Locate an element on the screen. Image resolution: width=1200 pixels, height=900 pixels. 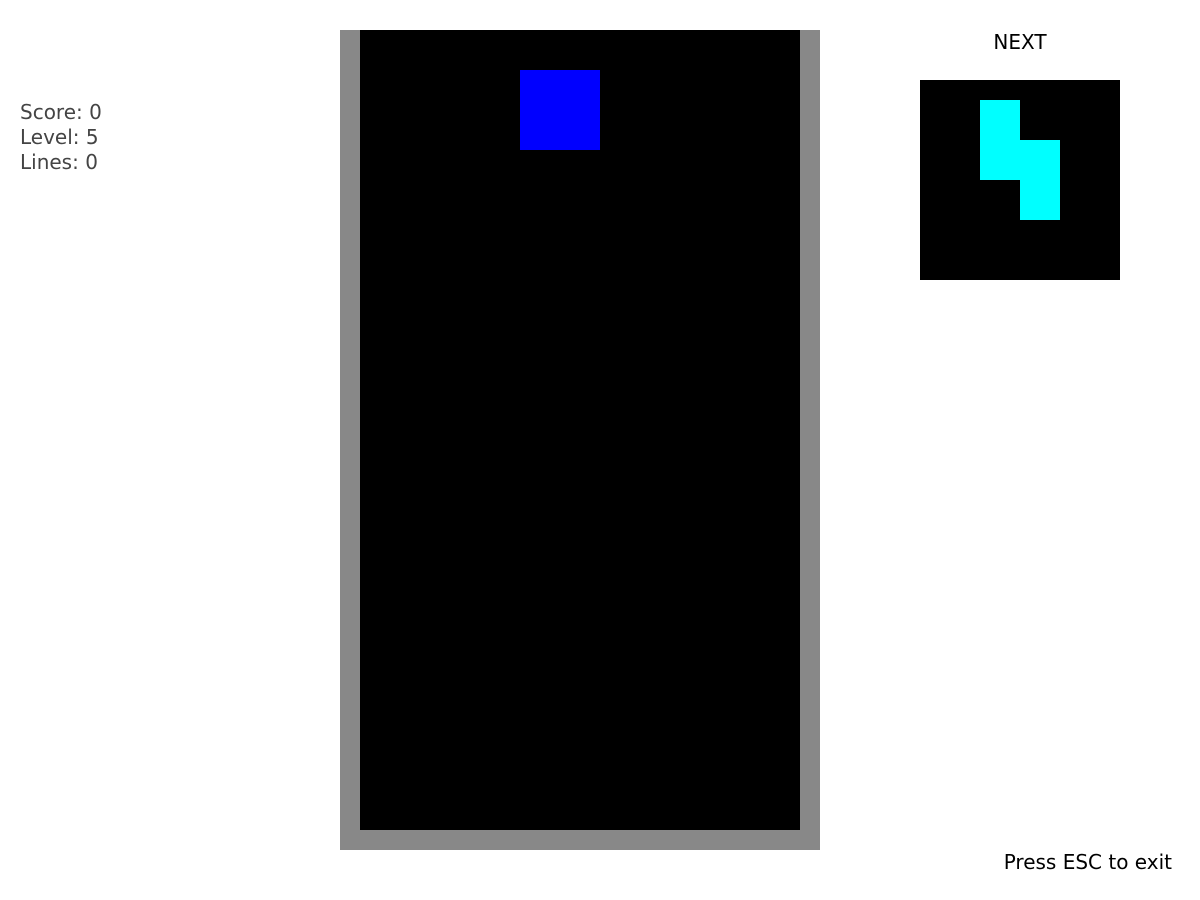
score-label: Score: 0 is located at coordinates (61, 112).